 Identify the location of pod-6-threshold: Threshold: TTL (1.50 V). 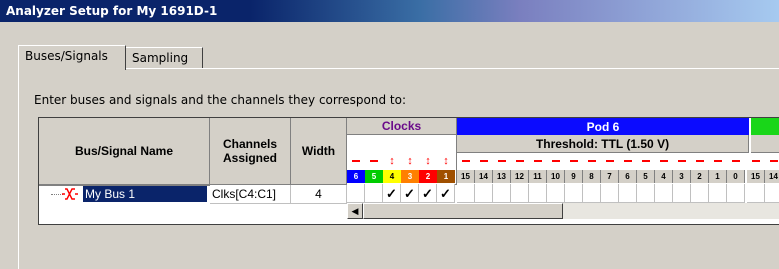
(603, 144).